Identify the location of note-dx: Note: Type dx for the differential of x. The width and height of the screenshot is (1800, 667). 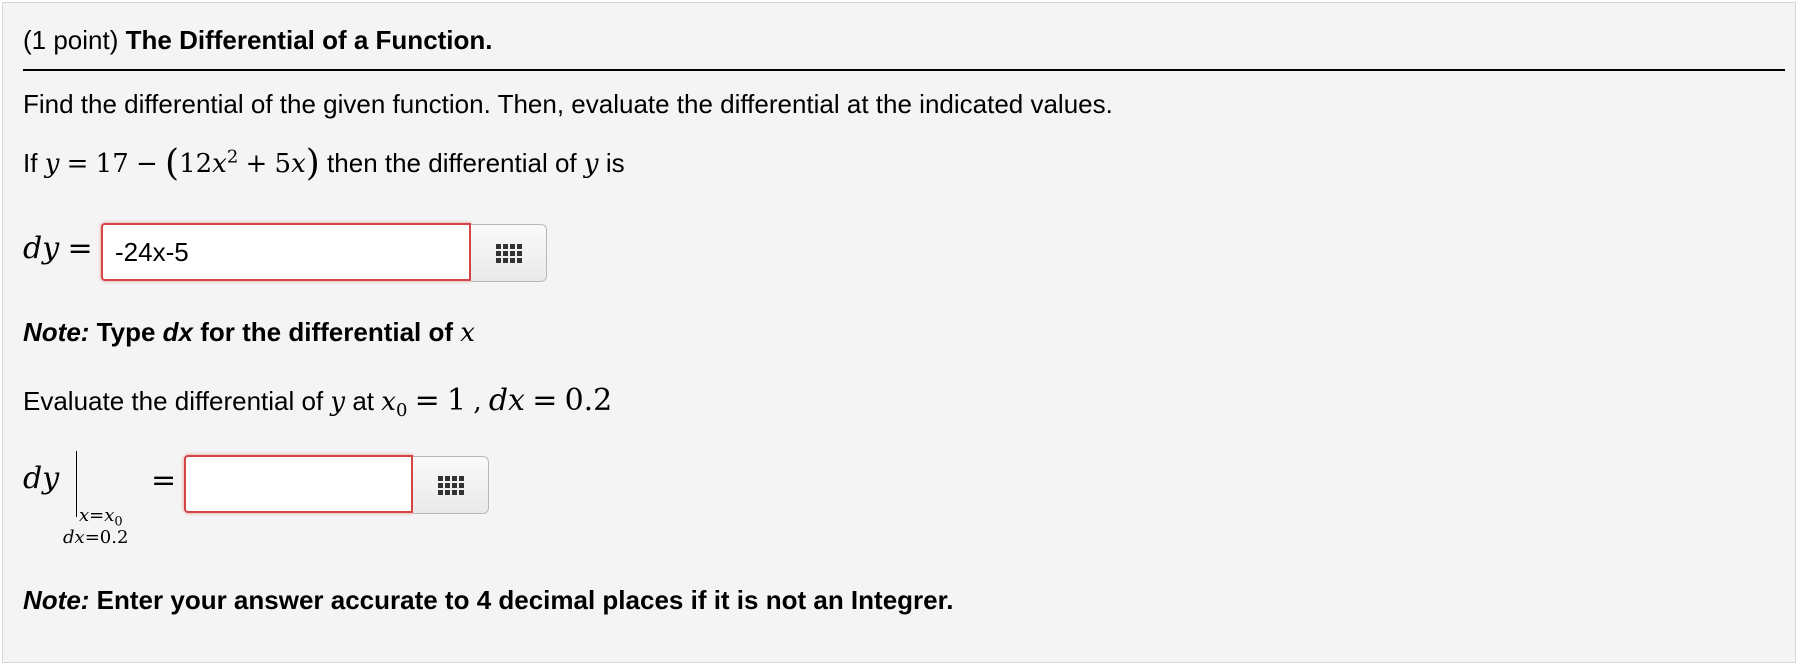
(249, 332).